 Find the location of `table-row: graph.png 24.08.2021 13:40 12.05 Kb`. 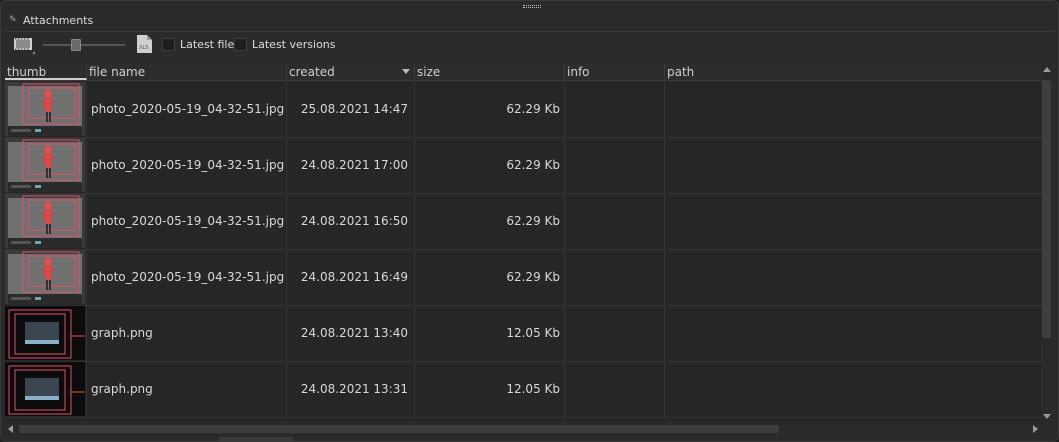

table-row: graph.png 24.08.2021 13:40 12.05 Kb is located at coordinates (523, 333).